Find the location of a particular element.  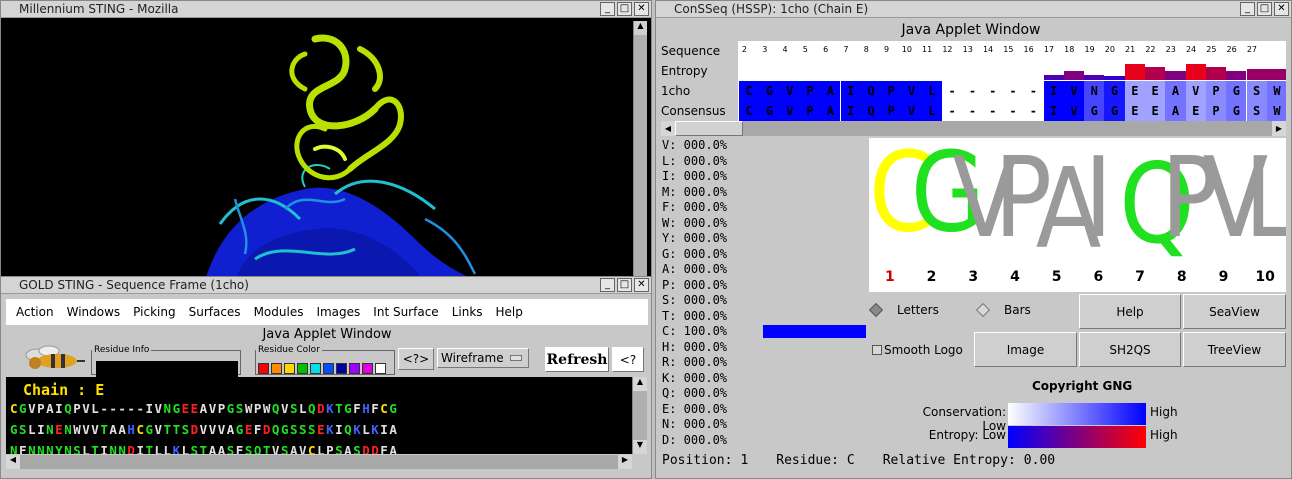

alignment-cell-1cho: L is located at coordinates (931, 91).